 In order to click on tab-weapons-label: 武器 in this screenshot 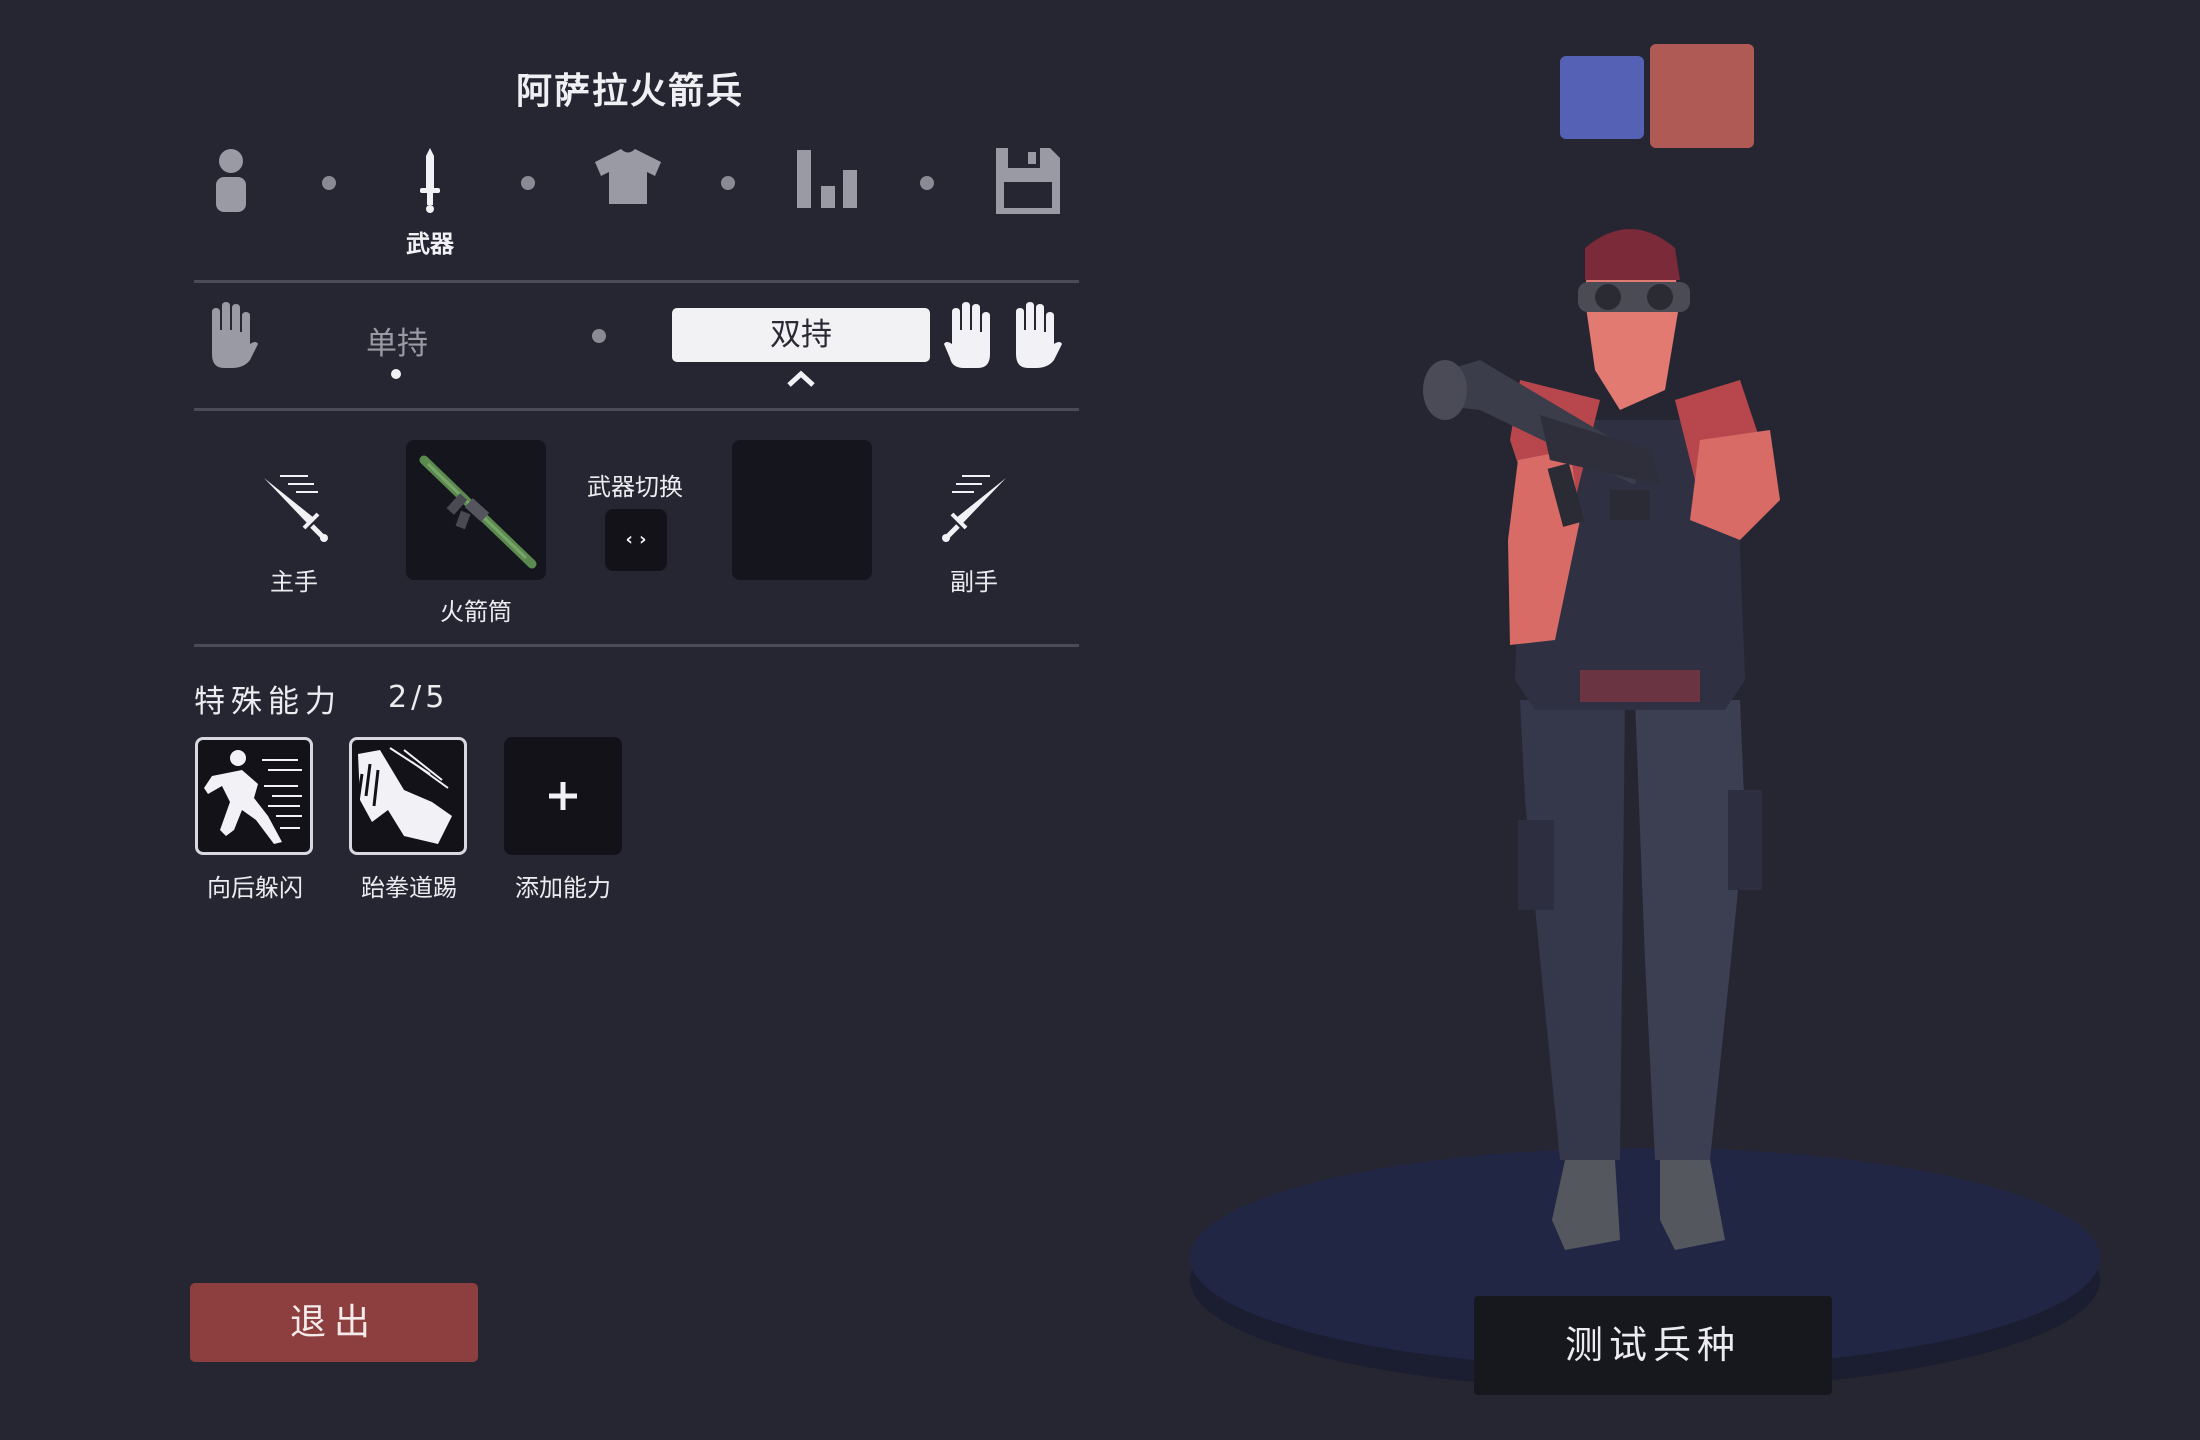, I will do `click(430, 244)`.